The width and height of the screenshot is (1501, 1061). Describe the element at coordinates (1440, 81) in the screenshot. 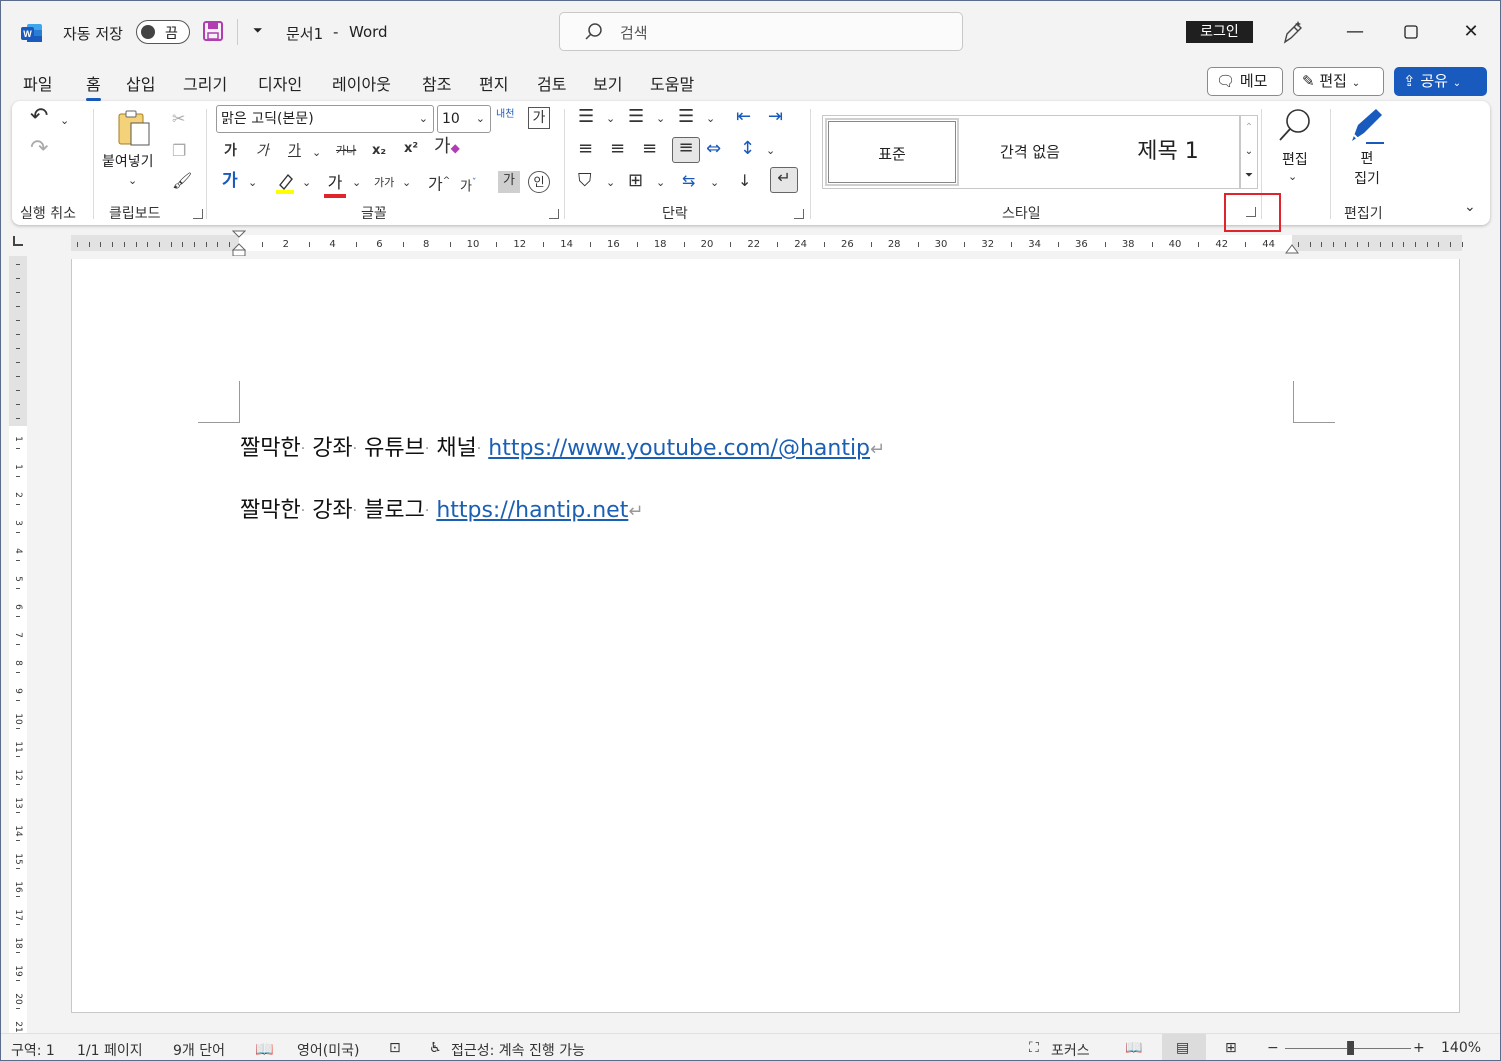

I see `share-button: ⇪ 공유 ⌄` at that location.